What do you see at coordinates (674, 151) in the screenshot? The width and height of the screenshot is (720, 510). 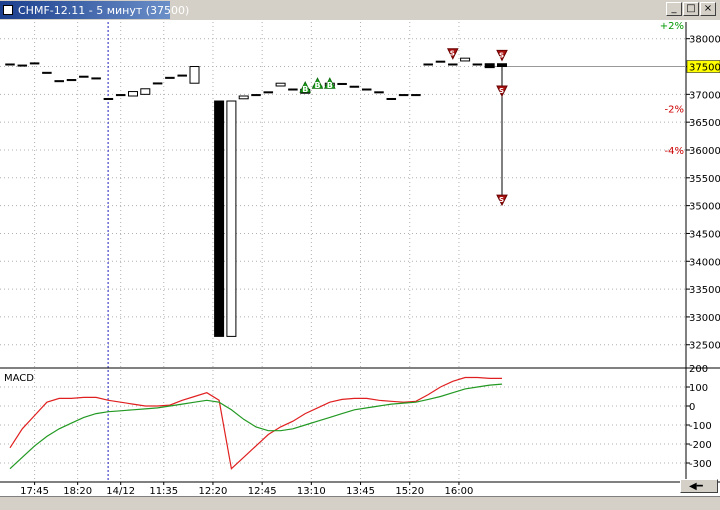 I see `percent-marker-label: -4%` at bounding box center [674, 151].